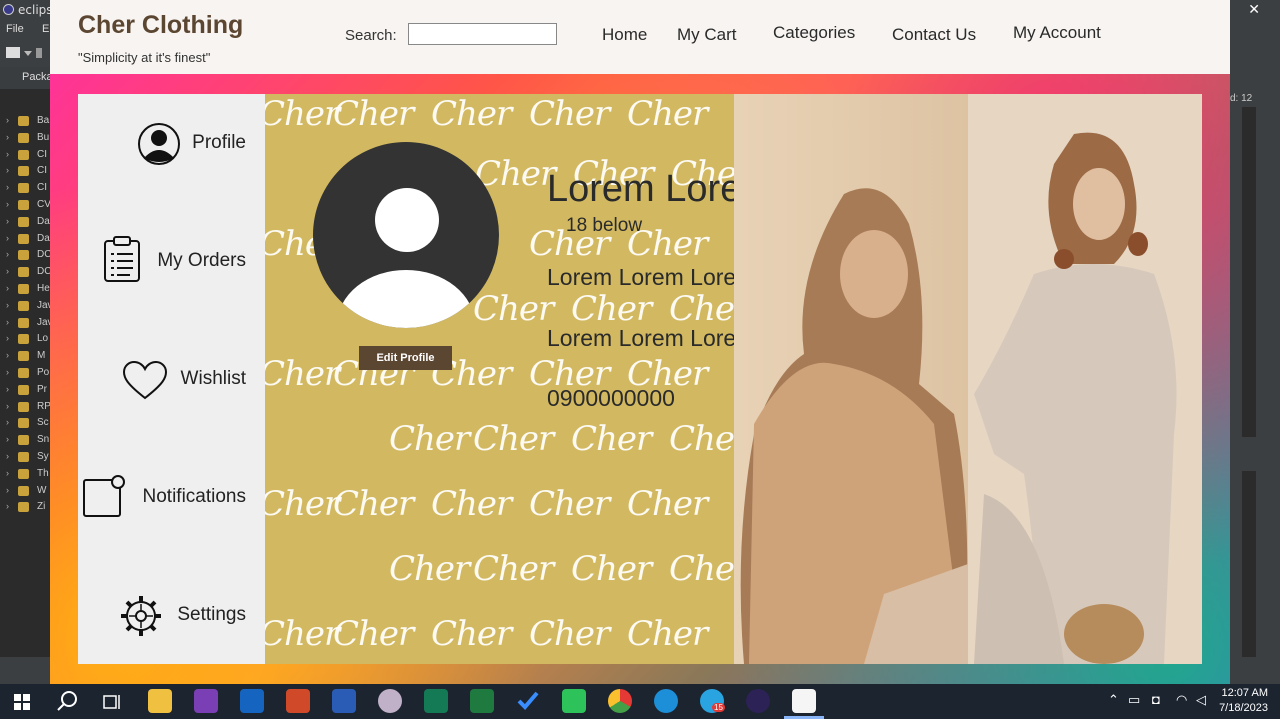  Describe the element at coordinates (620, 701) in the screenshot. I see `chrome-icon` at that location.